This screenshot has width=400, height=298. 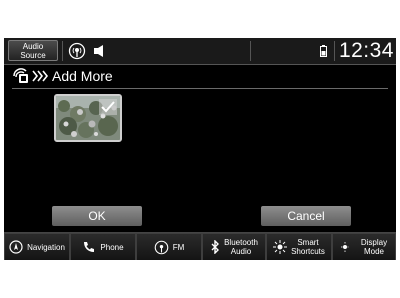 I want to click on speaker-icon, so click(x=99, y=51).